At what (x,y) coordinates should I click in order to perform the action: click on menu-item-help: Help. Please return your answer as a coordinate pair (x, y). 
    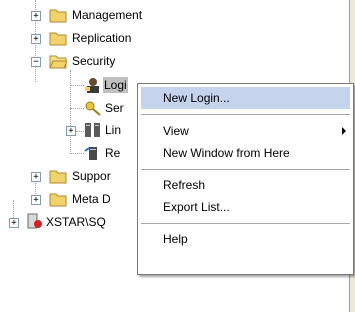
    Looking at the image, I should click on (245, 239).